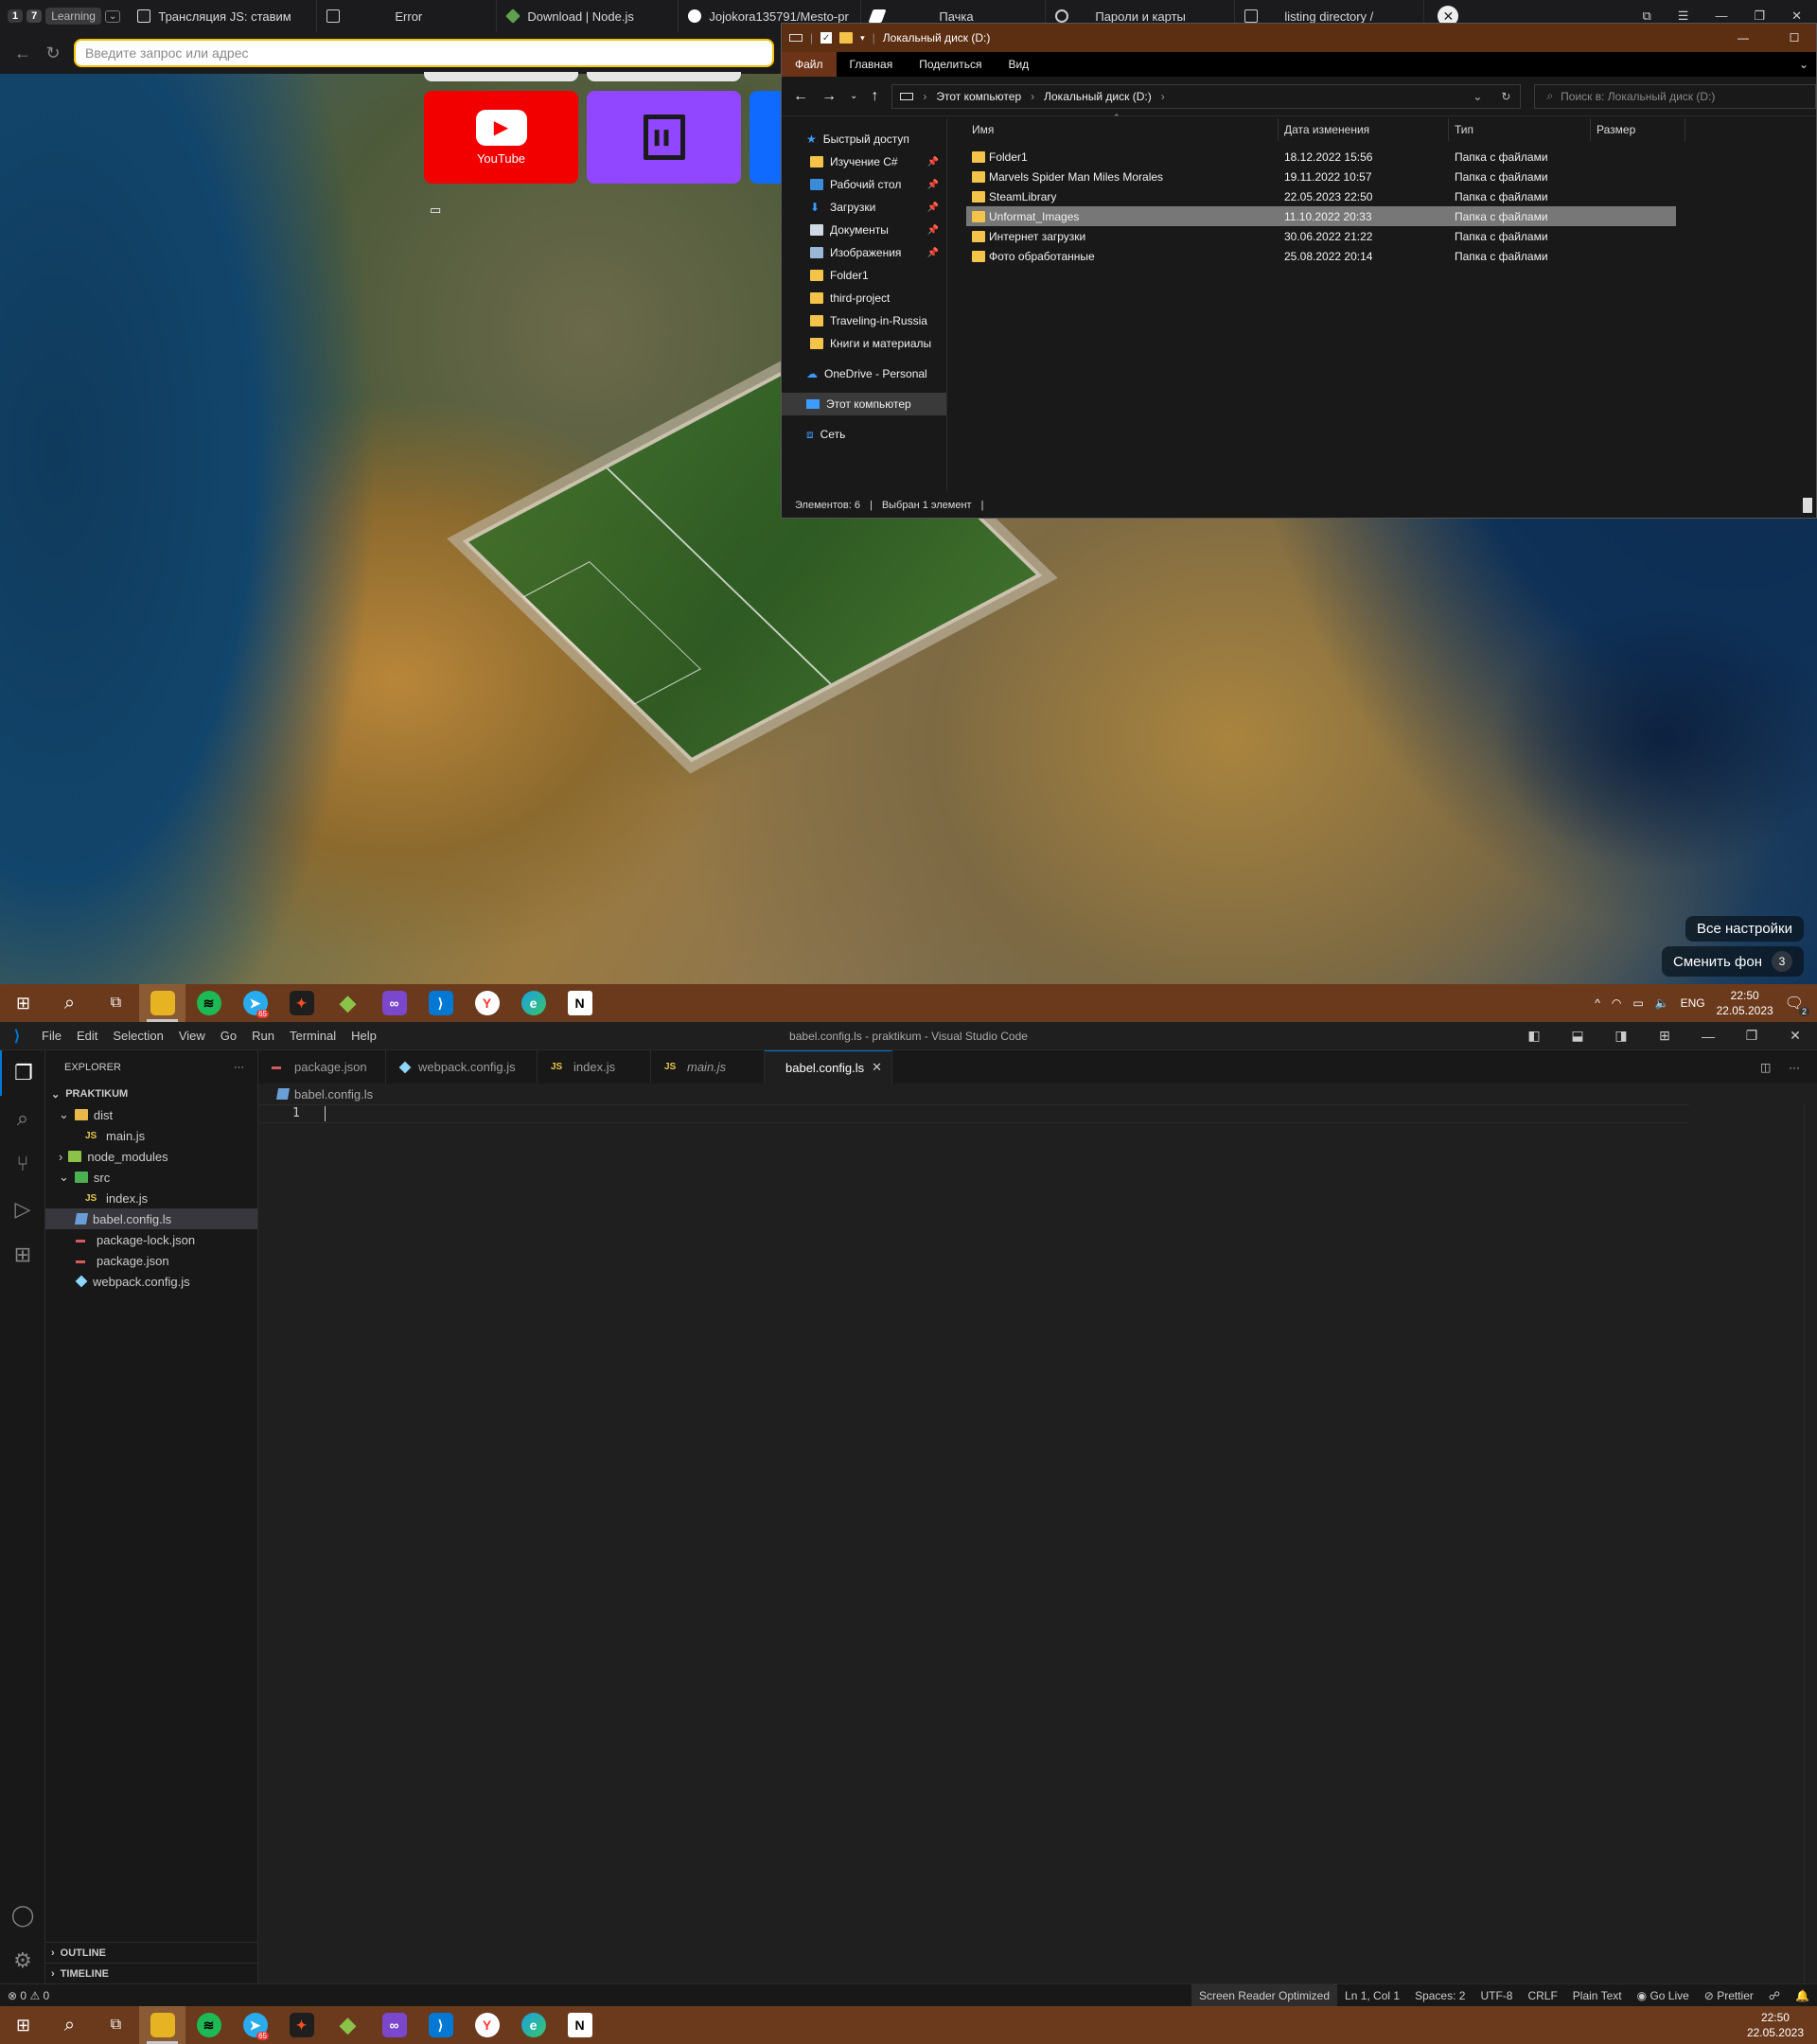 Image resolution: width=1817 pixels, height=2044 pixels. Describe the element at coordinates (501, 137) in the screenshot. I see `tile-youtube: ▶ YouTube` at that location.